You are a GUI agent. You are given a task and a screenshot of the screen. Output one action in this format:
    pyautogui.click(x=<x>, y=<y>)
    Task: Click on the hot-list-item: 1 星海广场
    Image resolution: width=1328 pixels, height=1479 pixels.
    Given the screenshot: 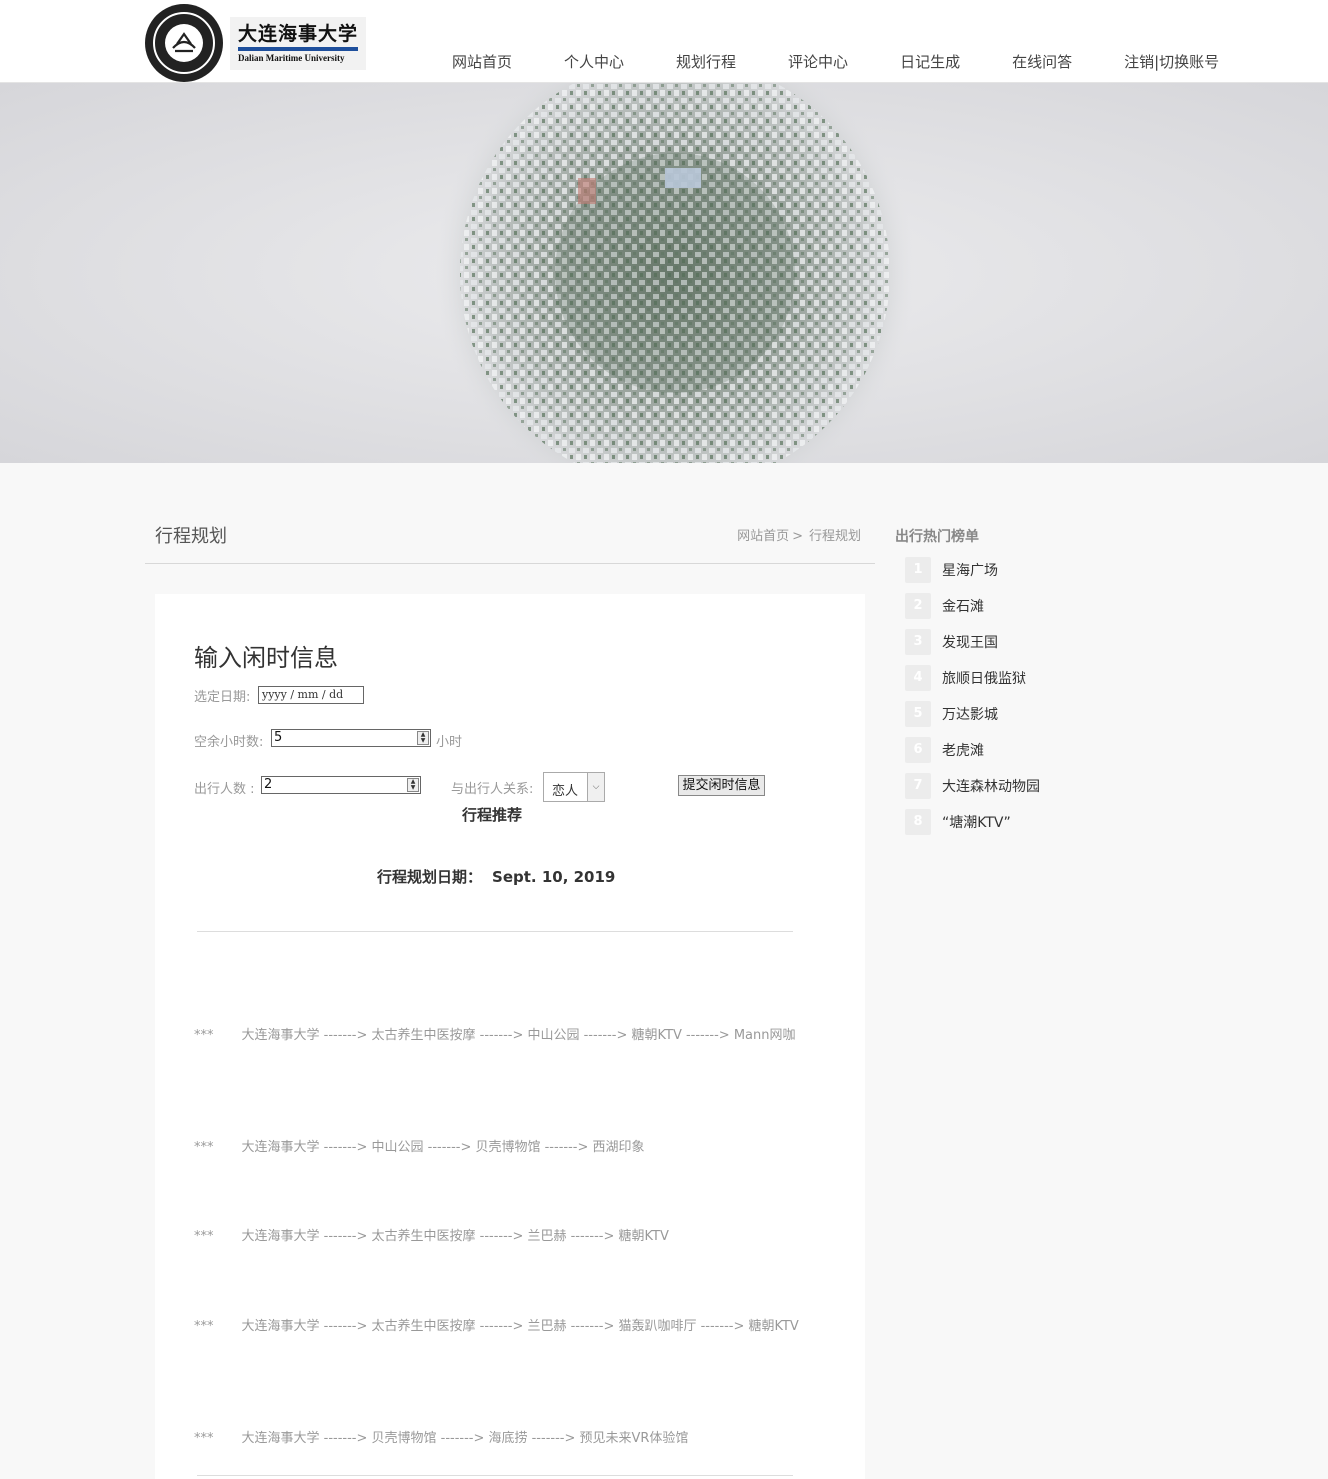 What is the action you would take?
    pyautogui.click(x=951, y=570)
    